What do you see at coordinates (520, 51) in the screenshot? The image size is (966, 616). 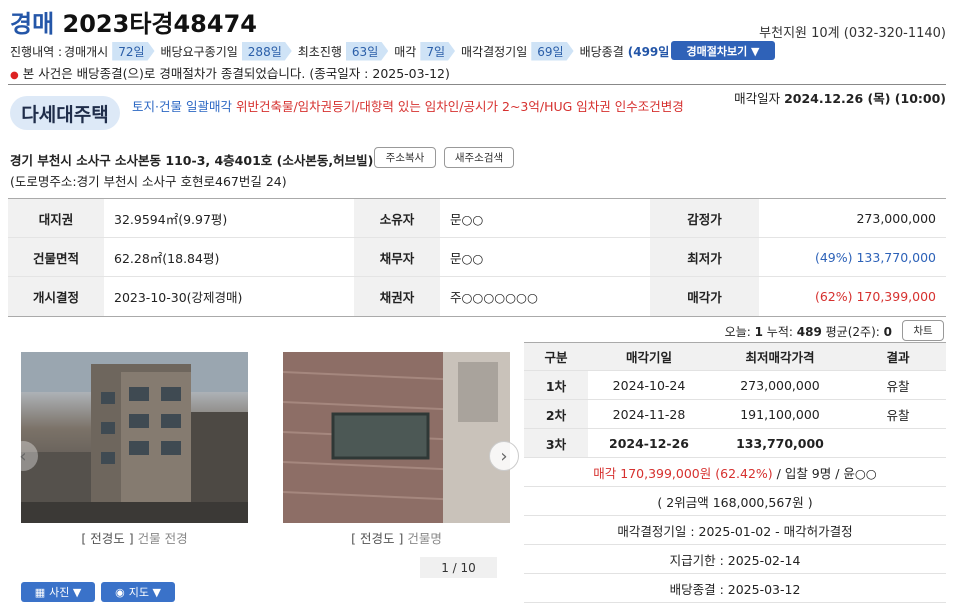 I see `progress-step: 매각결정기일 69일` at bounding box center [520, 51].